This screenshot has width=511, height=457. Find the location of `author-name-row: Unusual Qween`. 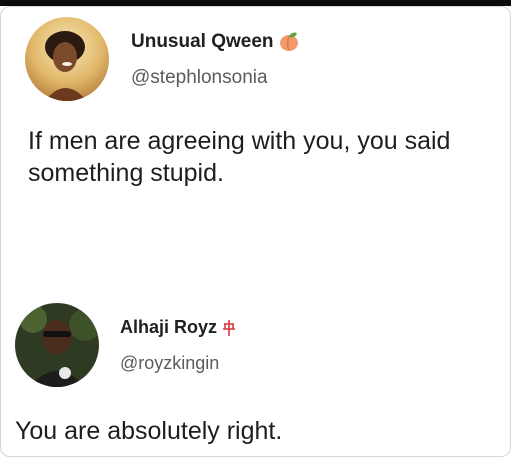

author-name-row: Unusual Qween is located at coordinates (215, 42).